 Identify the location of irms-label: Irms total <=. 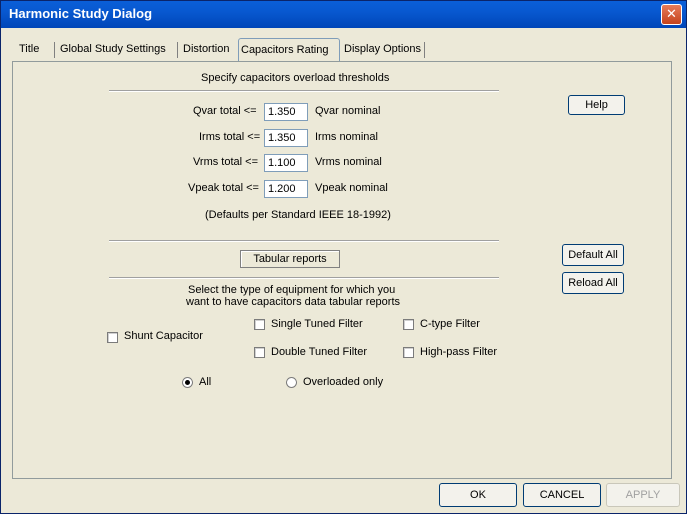
(230, 137).